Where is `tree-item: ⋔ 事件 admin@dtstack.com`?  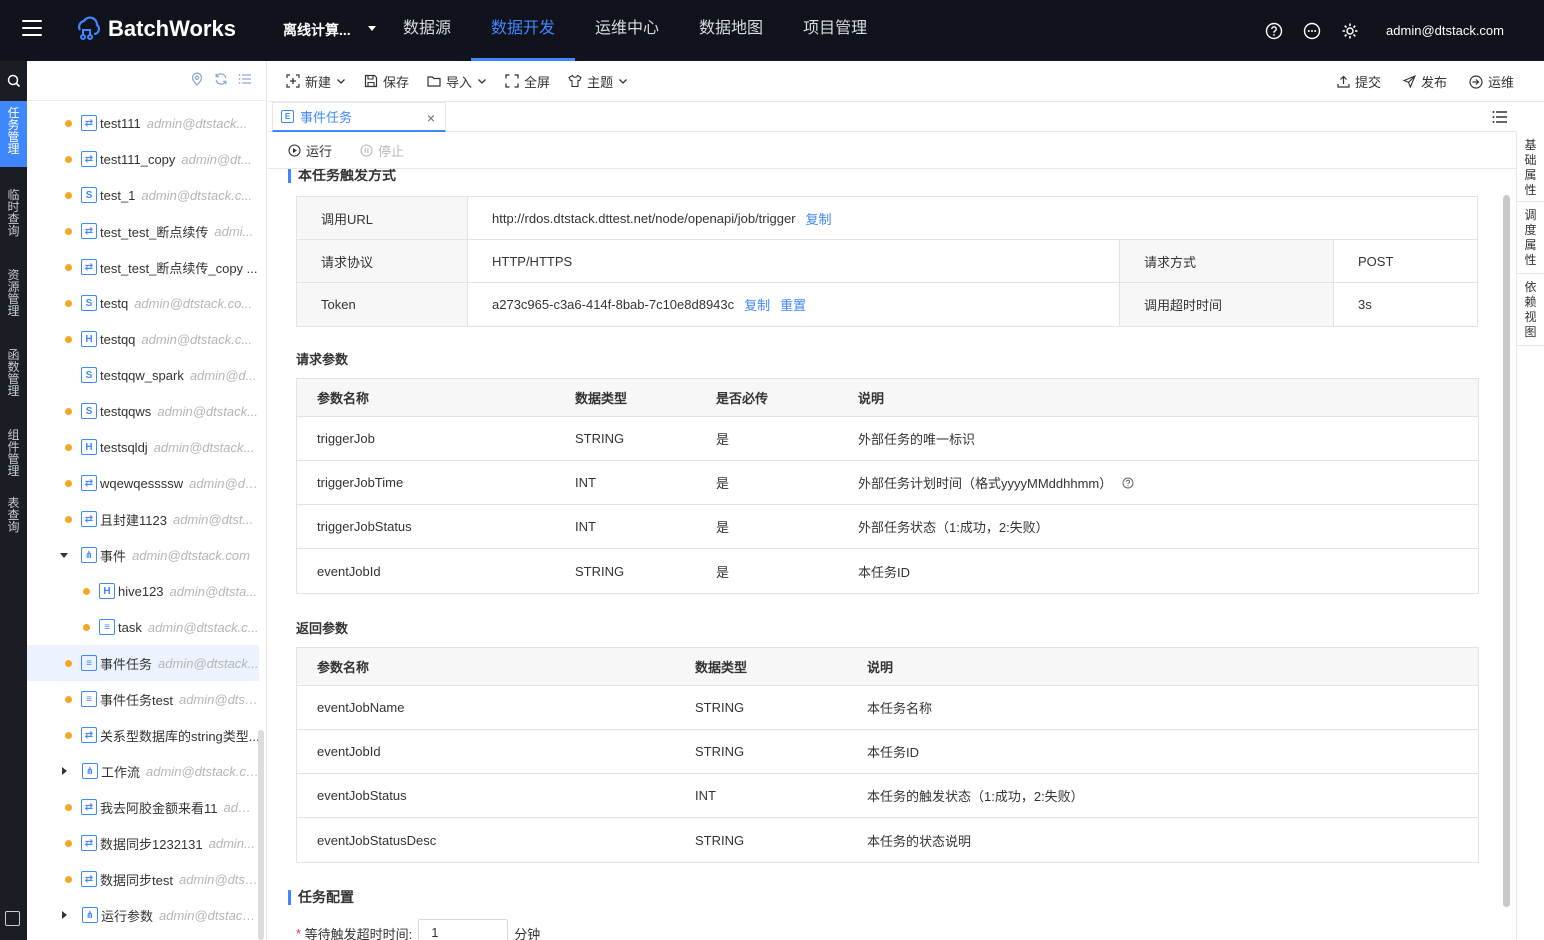
tree-item: ⋔ 事件 admin@dtstack.com is located at coordinates (143, 555).